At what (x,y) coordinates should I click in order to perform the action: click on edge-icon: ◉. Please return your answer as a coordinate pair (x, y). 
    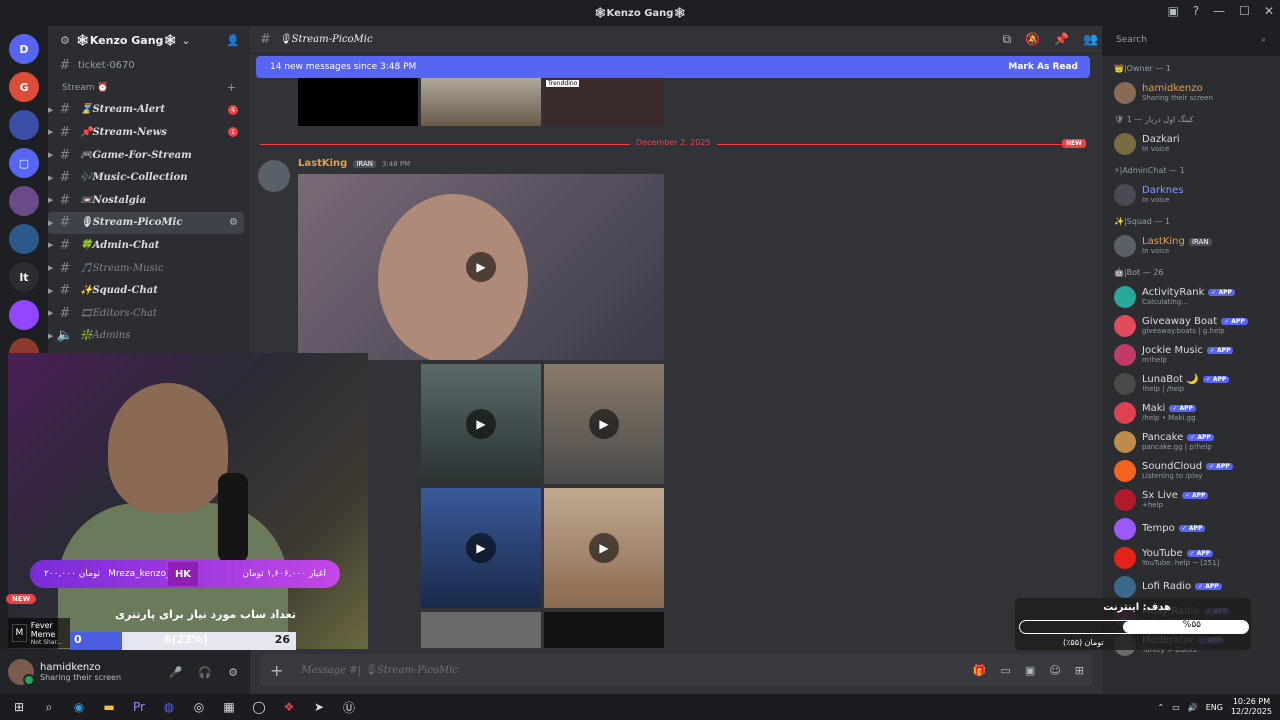
    Looking at the image, I should click on (79, 707).